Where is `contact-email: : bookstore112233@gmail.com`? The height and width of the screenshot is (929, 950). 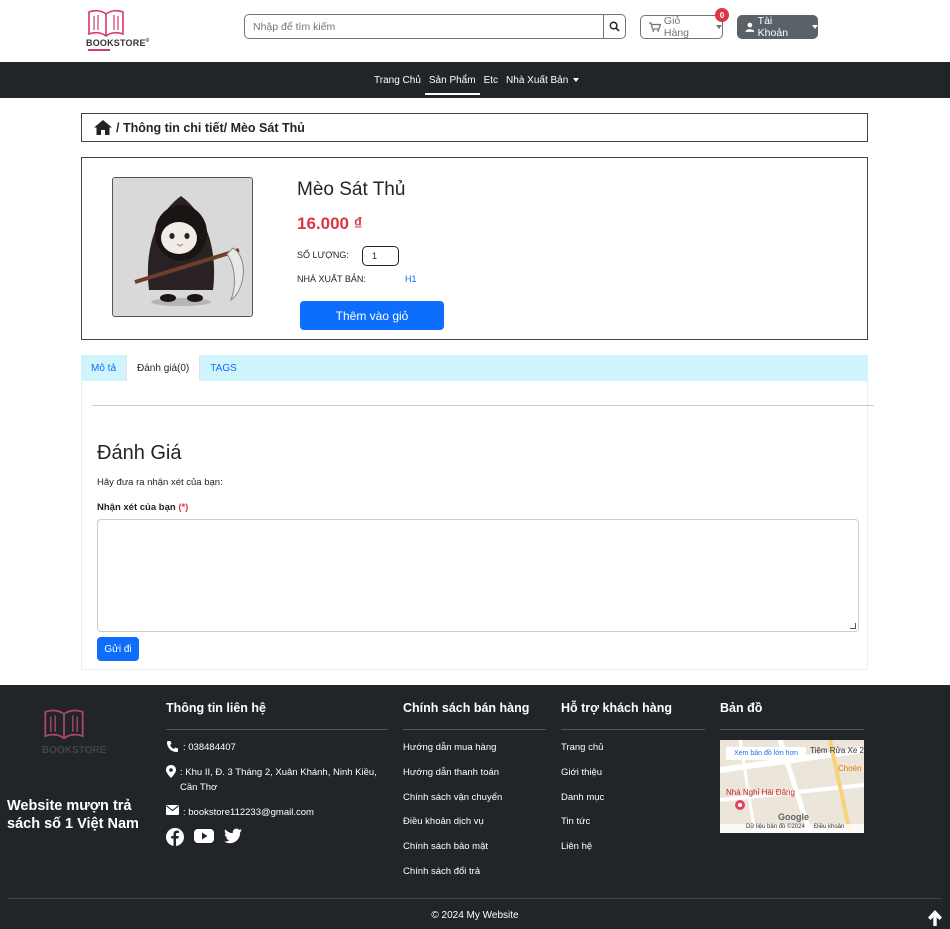 contact-email: : bookstore112233@gmail.com is located at coordinates (240, 812).